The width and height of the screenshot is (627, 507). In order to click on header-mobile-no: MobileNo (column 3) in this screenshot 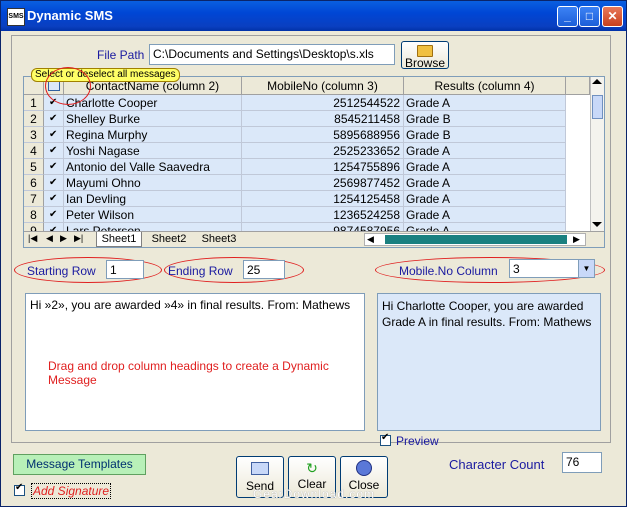, I will do `click(323, 86)`.